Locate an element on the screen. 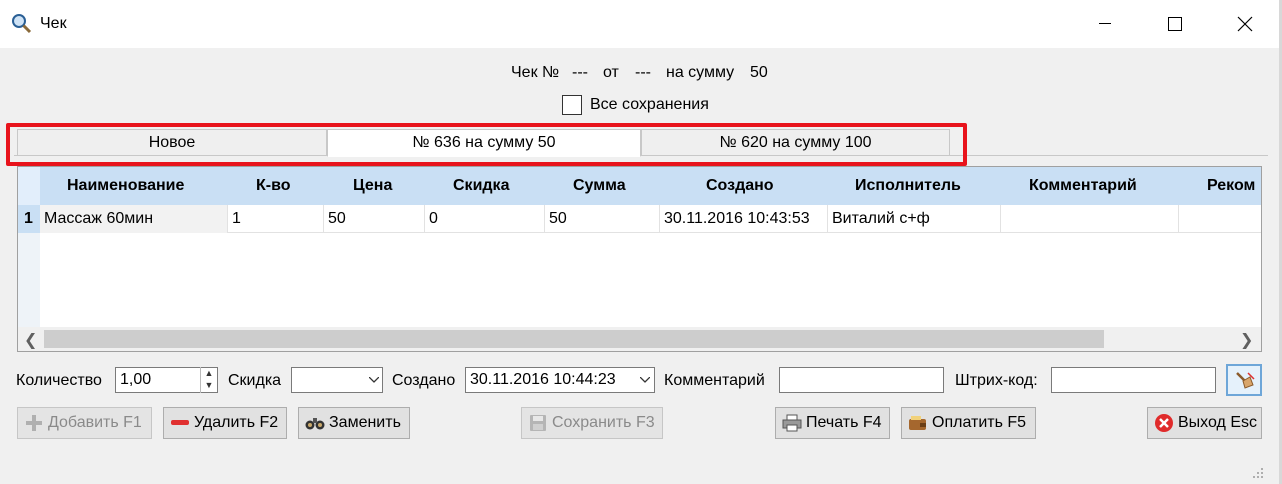 This screenshot has width=1282, height=484. col-header-price: Цена is located at coordinates (372, 186).